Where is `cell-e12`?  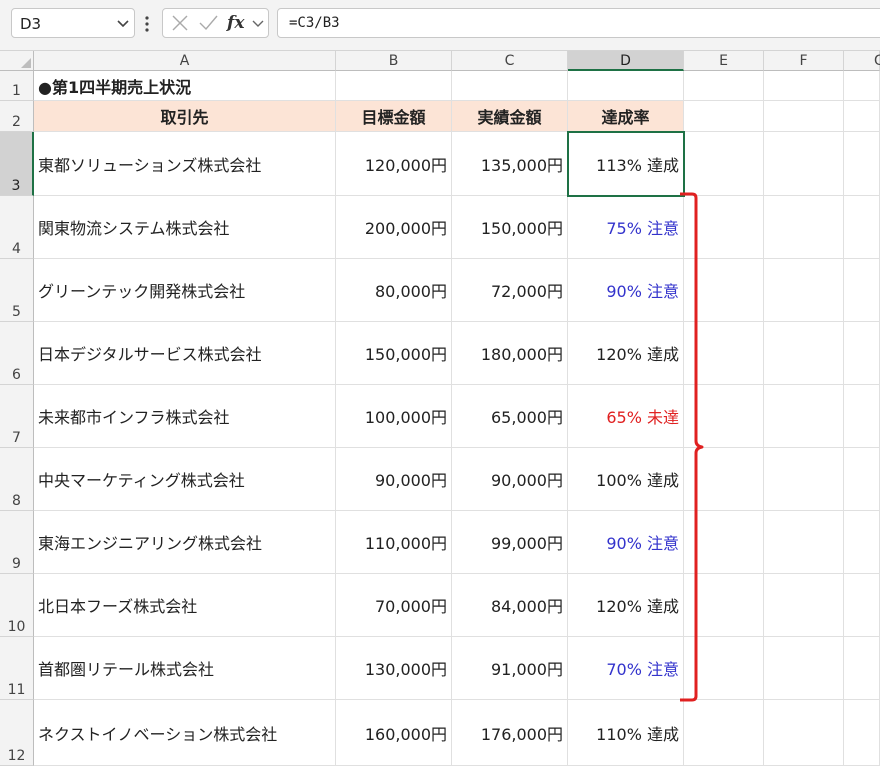
cell-e12 is located at coordinates (724, 733).